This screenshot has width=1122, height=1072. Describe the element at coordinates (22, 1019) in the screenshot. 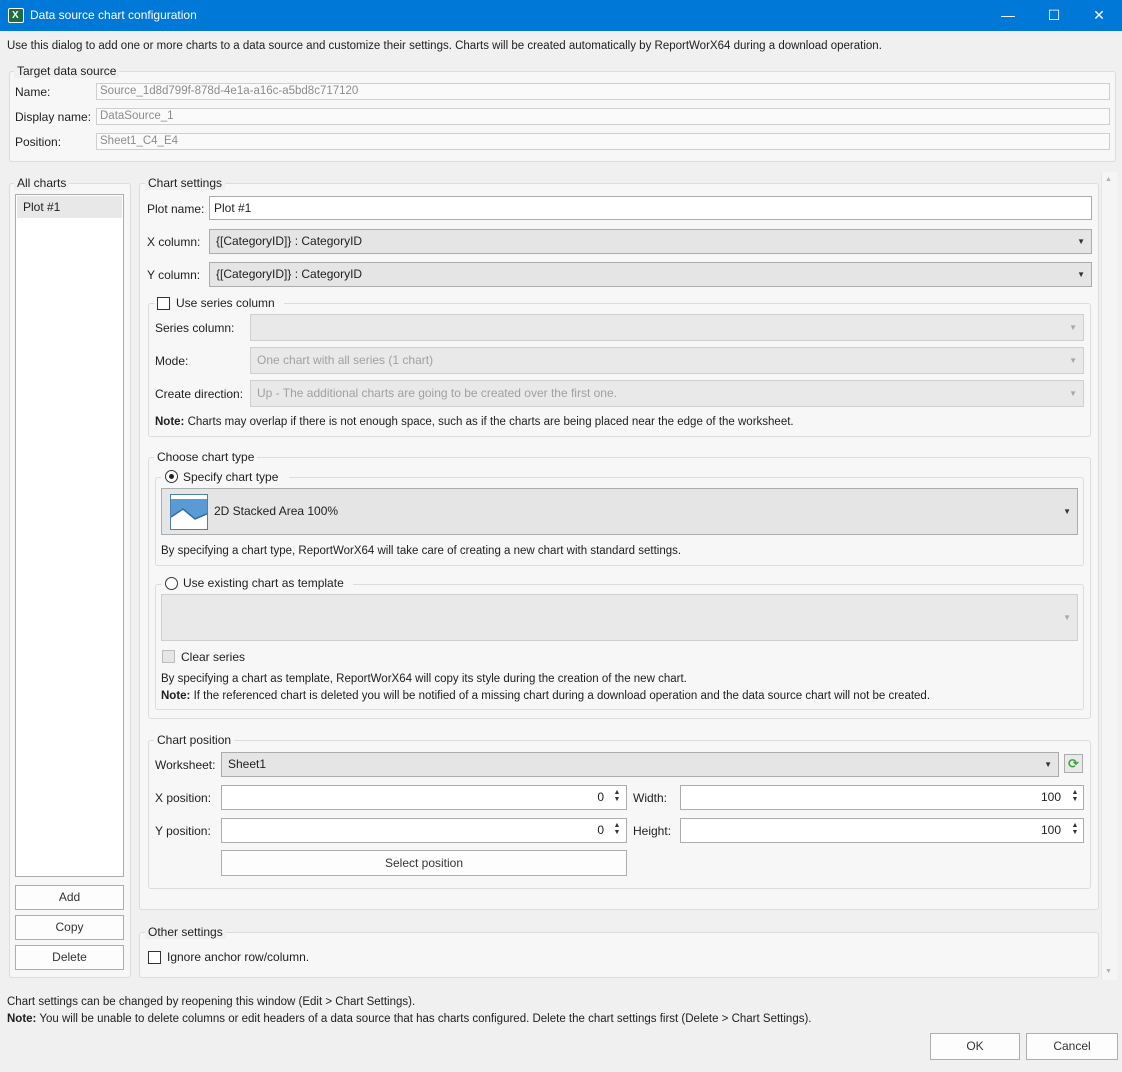

I see `footer-note-bold: Note:` at that location.